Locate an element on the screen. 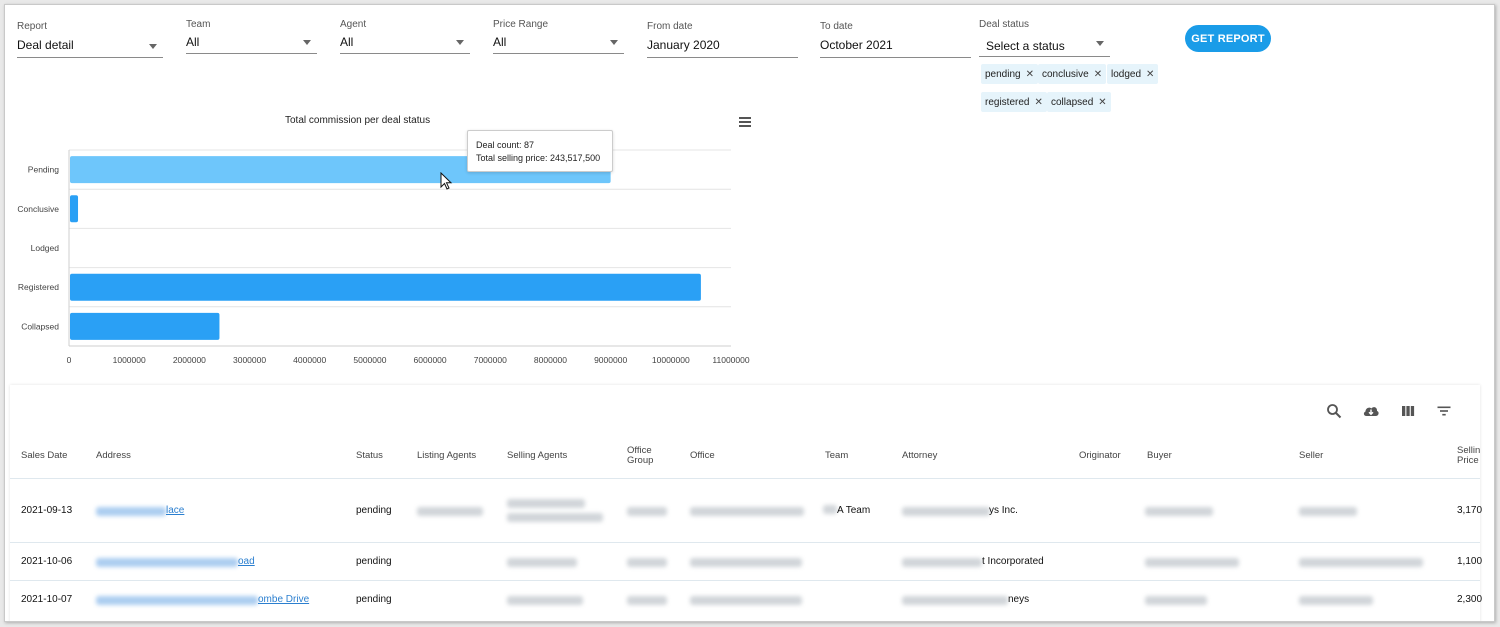 This screenshot has height=627, width=1500. status-chip-pending: pending ✕ is located at coordinates (1009, 74).